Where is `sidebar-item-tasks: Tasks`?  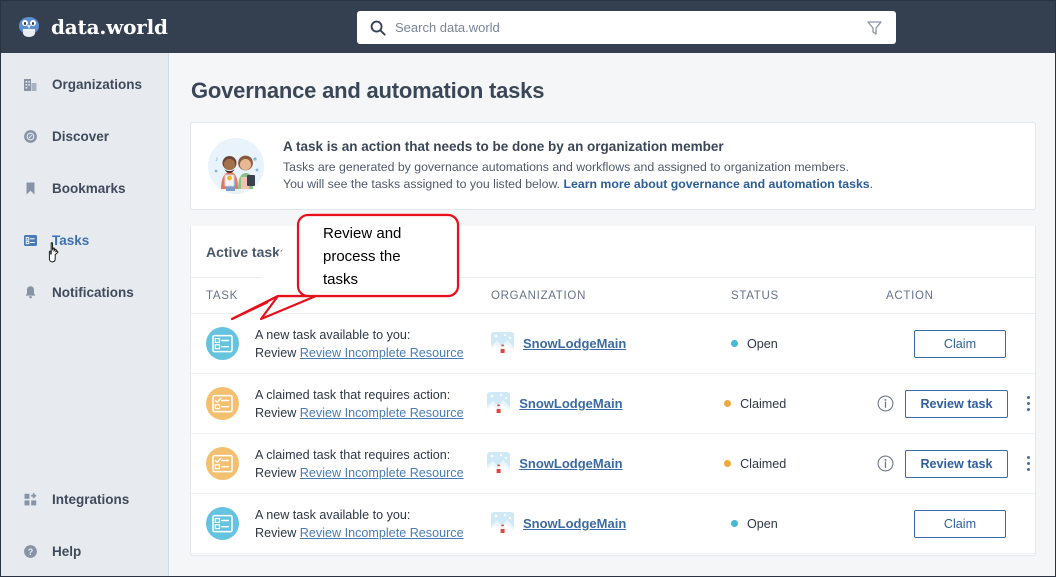
sidebar-item-tasks: Tasks is located at coordinates (84, 244).